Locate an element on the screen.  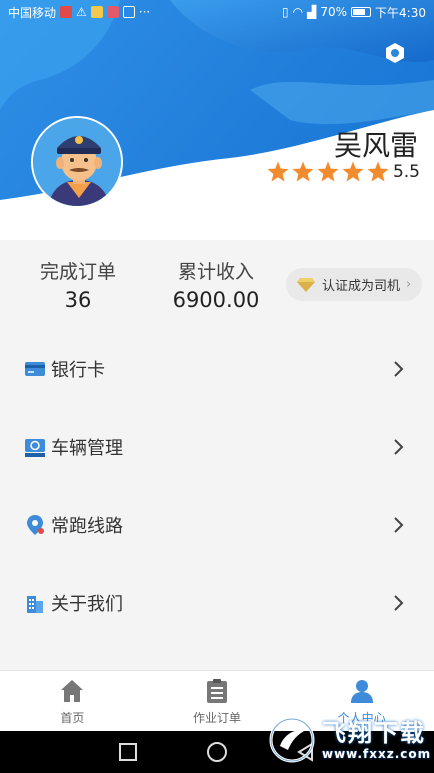
watermark-url: www.fxxz.com is located at coordinates (377, 753).